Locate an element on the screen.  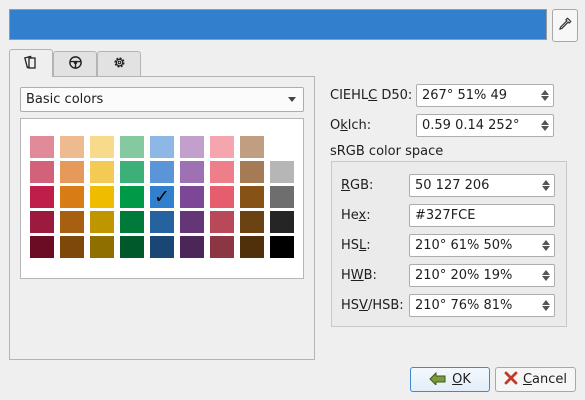
checkmark-icon: ✓ is located at coordinates (162, 197).